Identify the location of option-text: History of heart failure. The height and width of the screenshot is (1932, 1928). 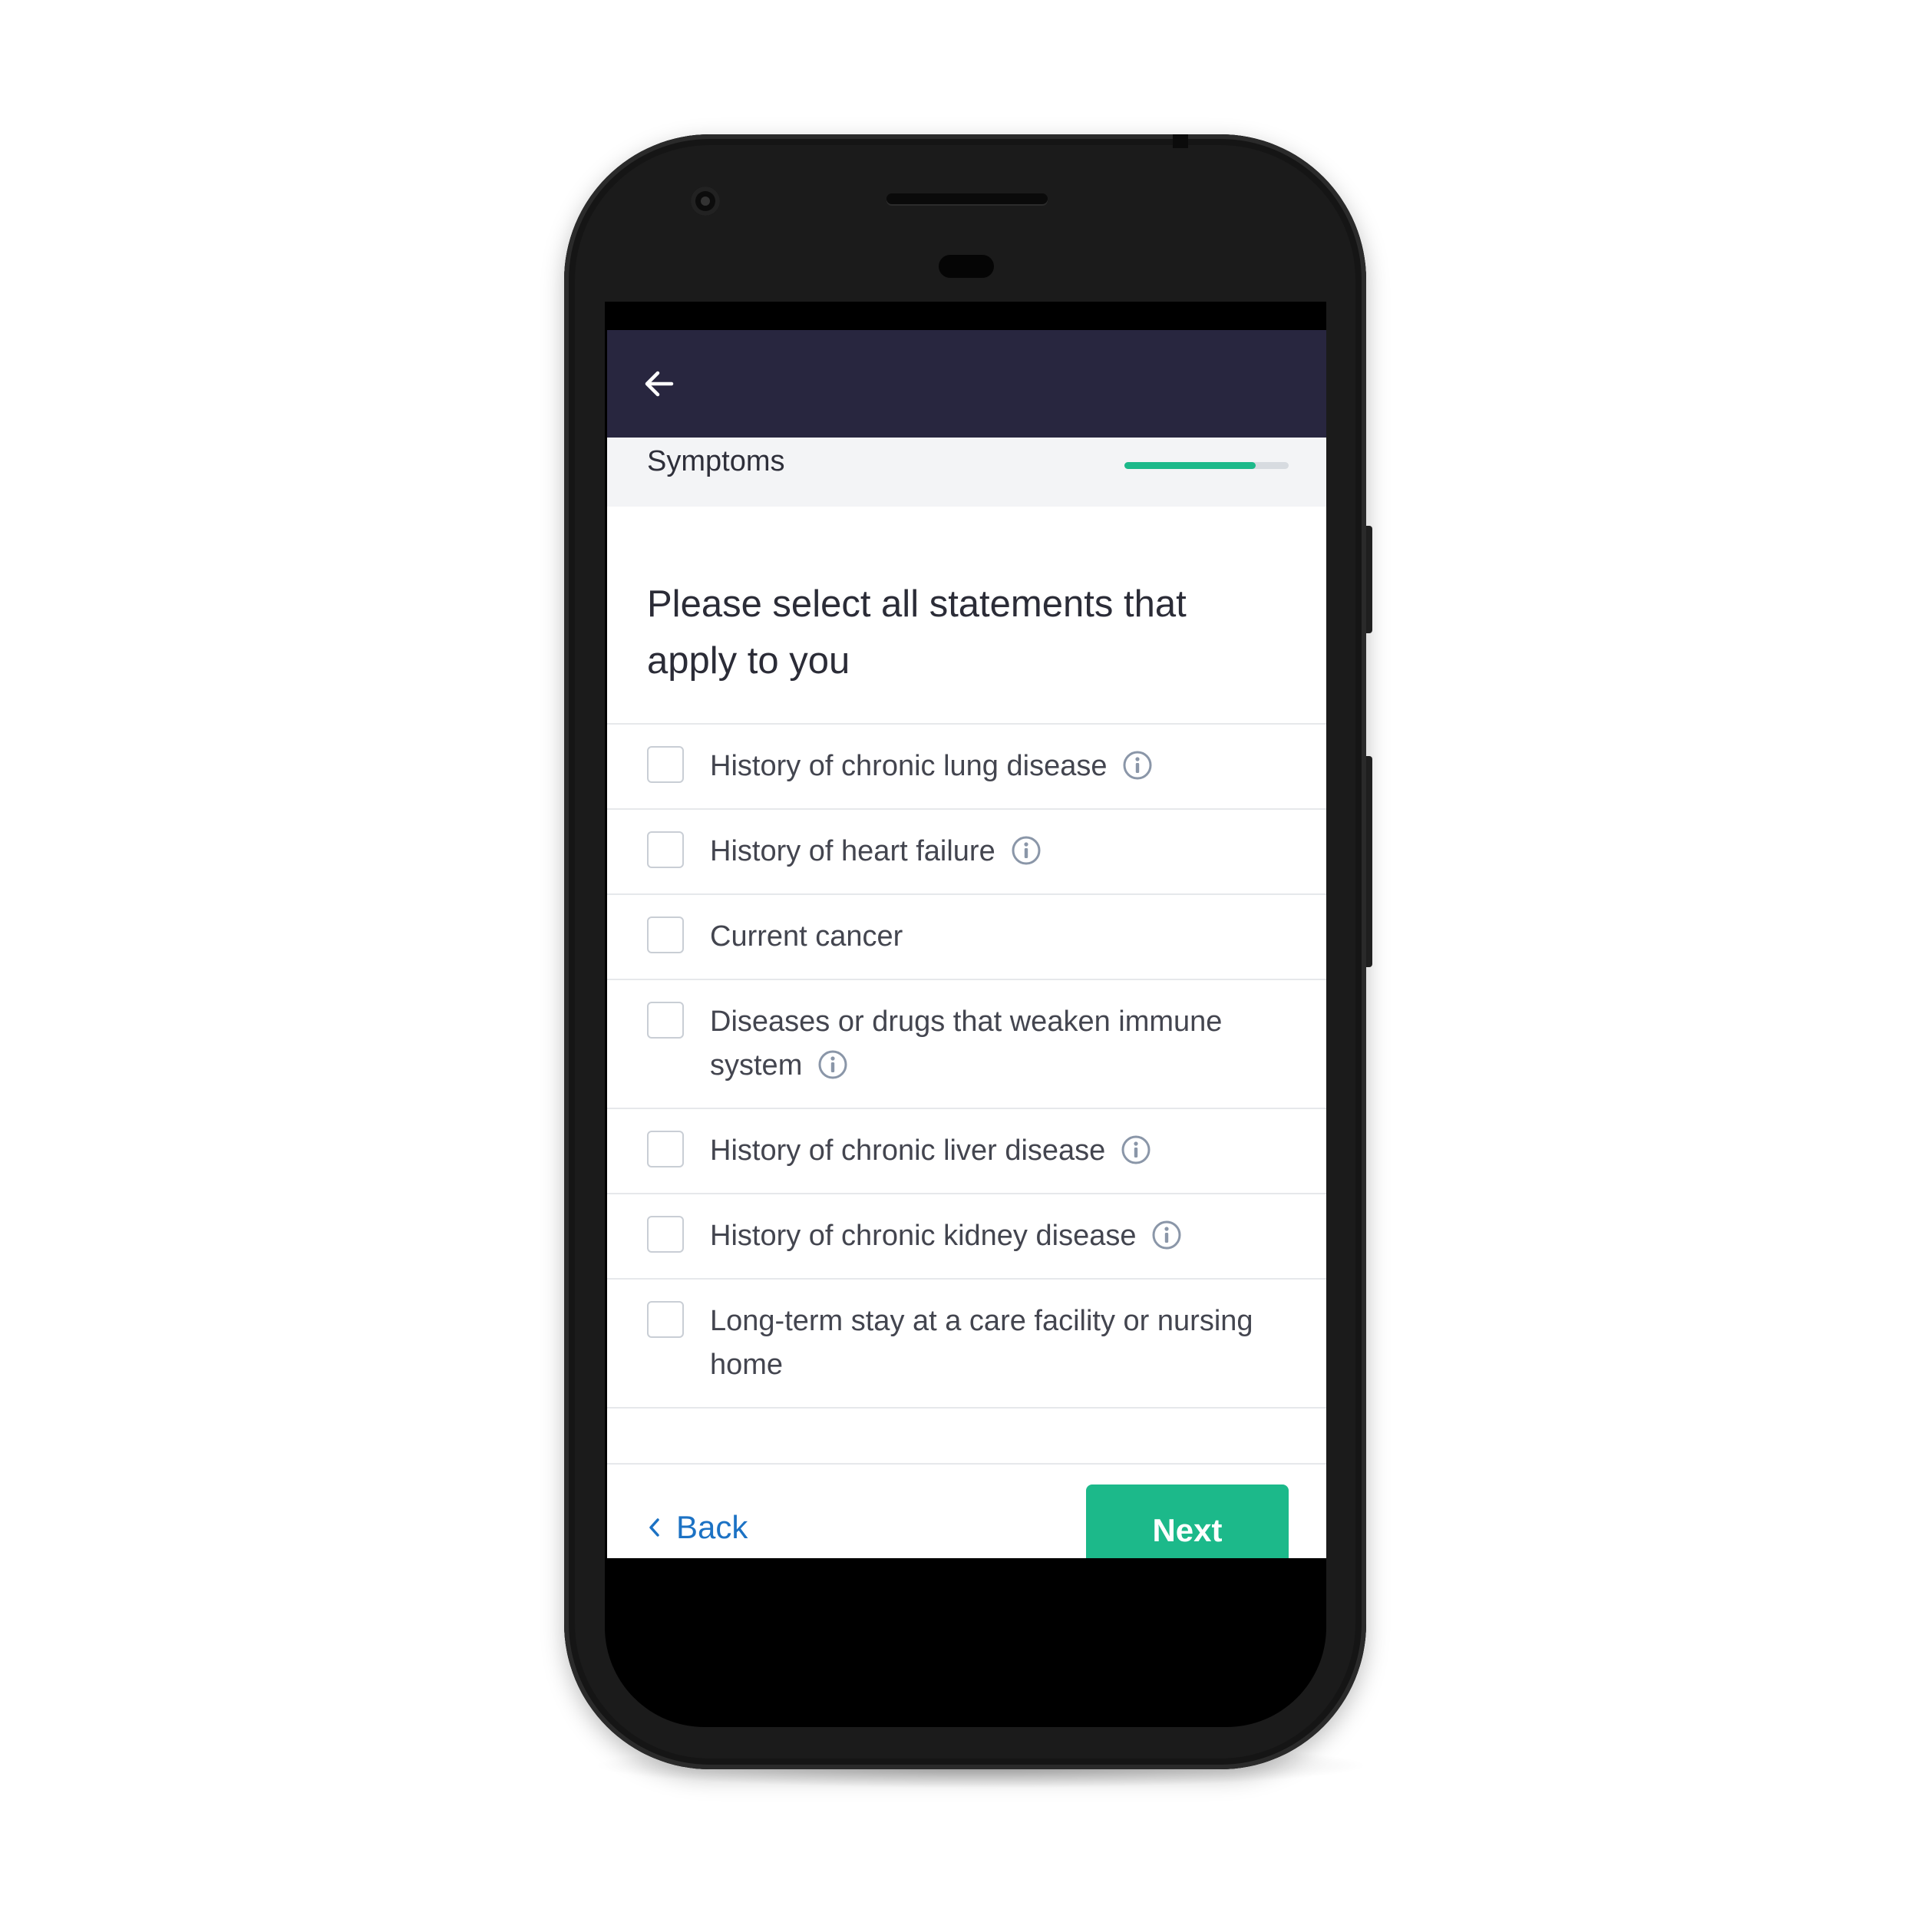
(987, 852).